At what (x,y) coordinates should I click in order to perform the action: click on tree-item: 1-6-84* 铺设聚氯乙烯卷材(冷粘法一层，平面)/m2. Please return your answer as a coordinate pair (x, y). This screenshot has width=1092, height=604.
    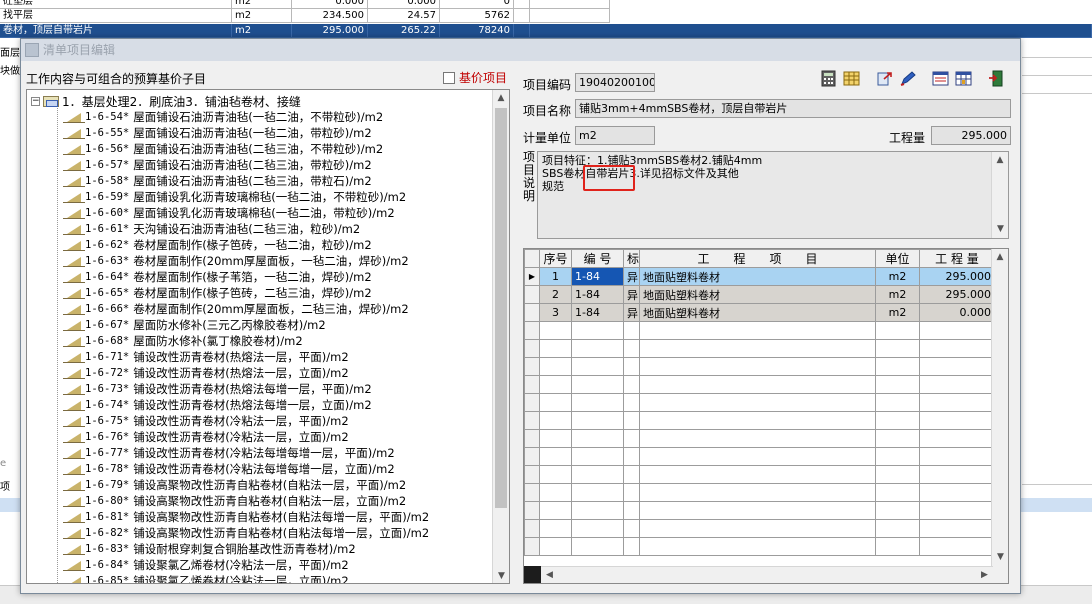
    Looking at the image, I should click on (206, 565).